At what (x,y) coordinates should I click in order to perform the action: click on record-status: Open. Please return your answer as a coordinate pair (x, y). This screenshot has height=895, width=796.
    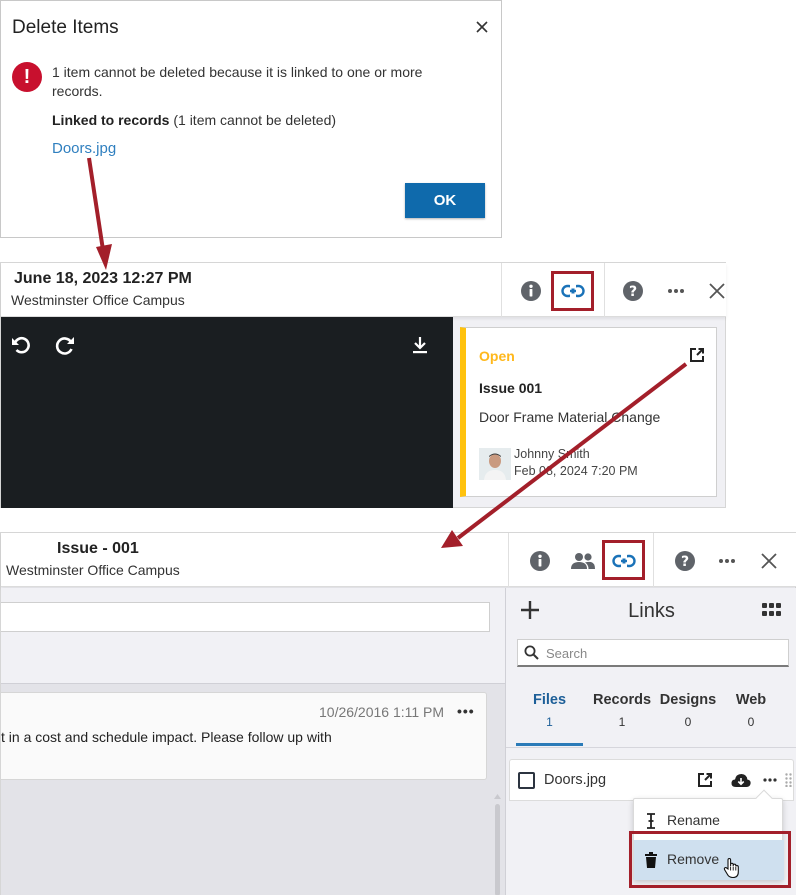
    Looking at the image, I should click on (497, 356).